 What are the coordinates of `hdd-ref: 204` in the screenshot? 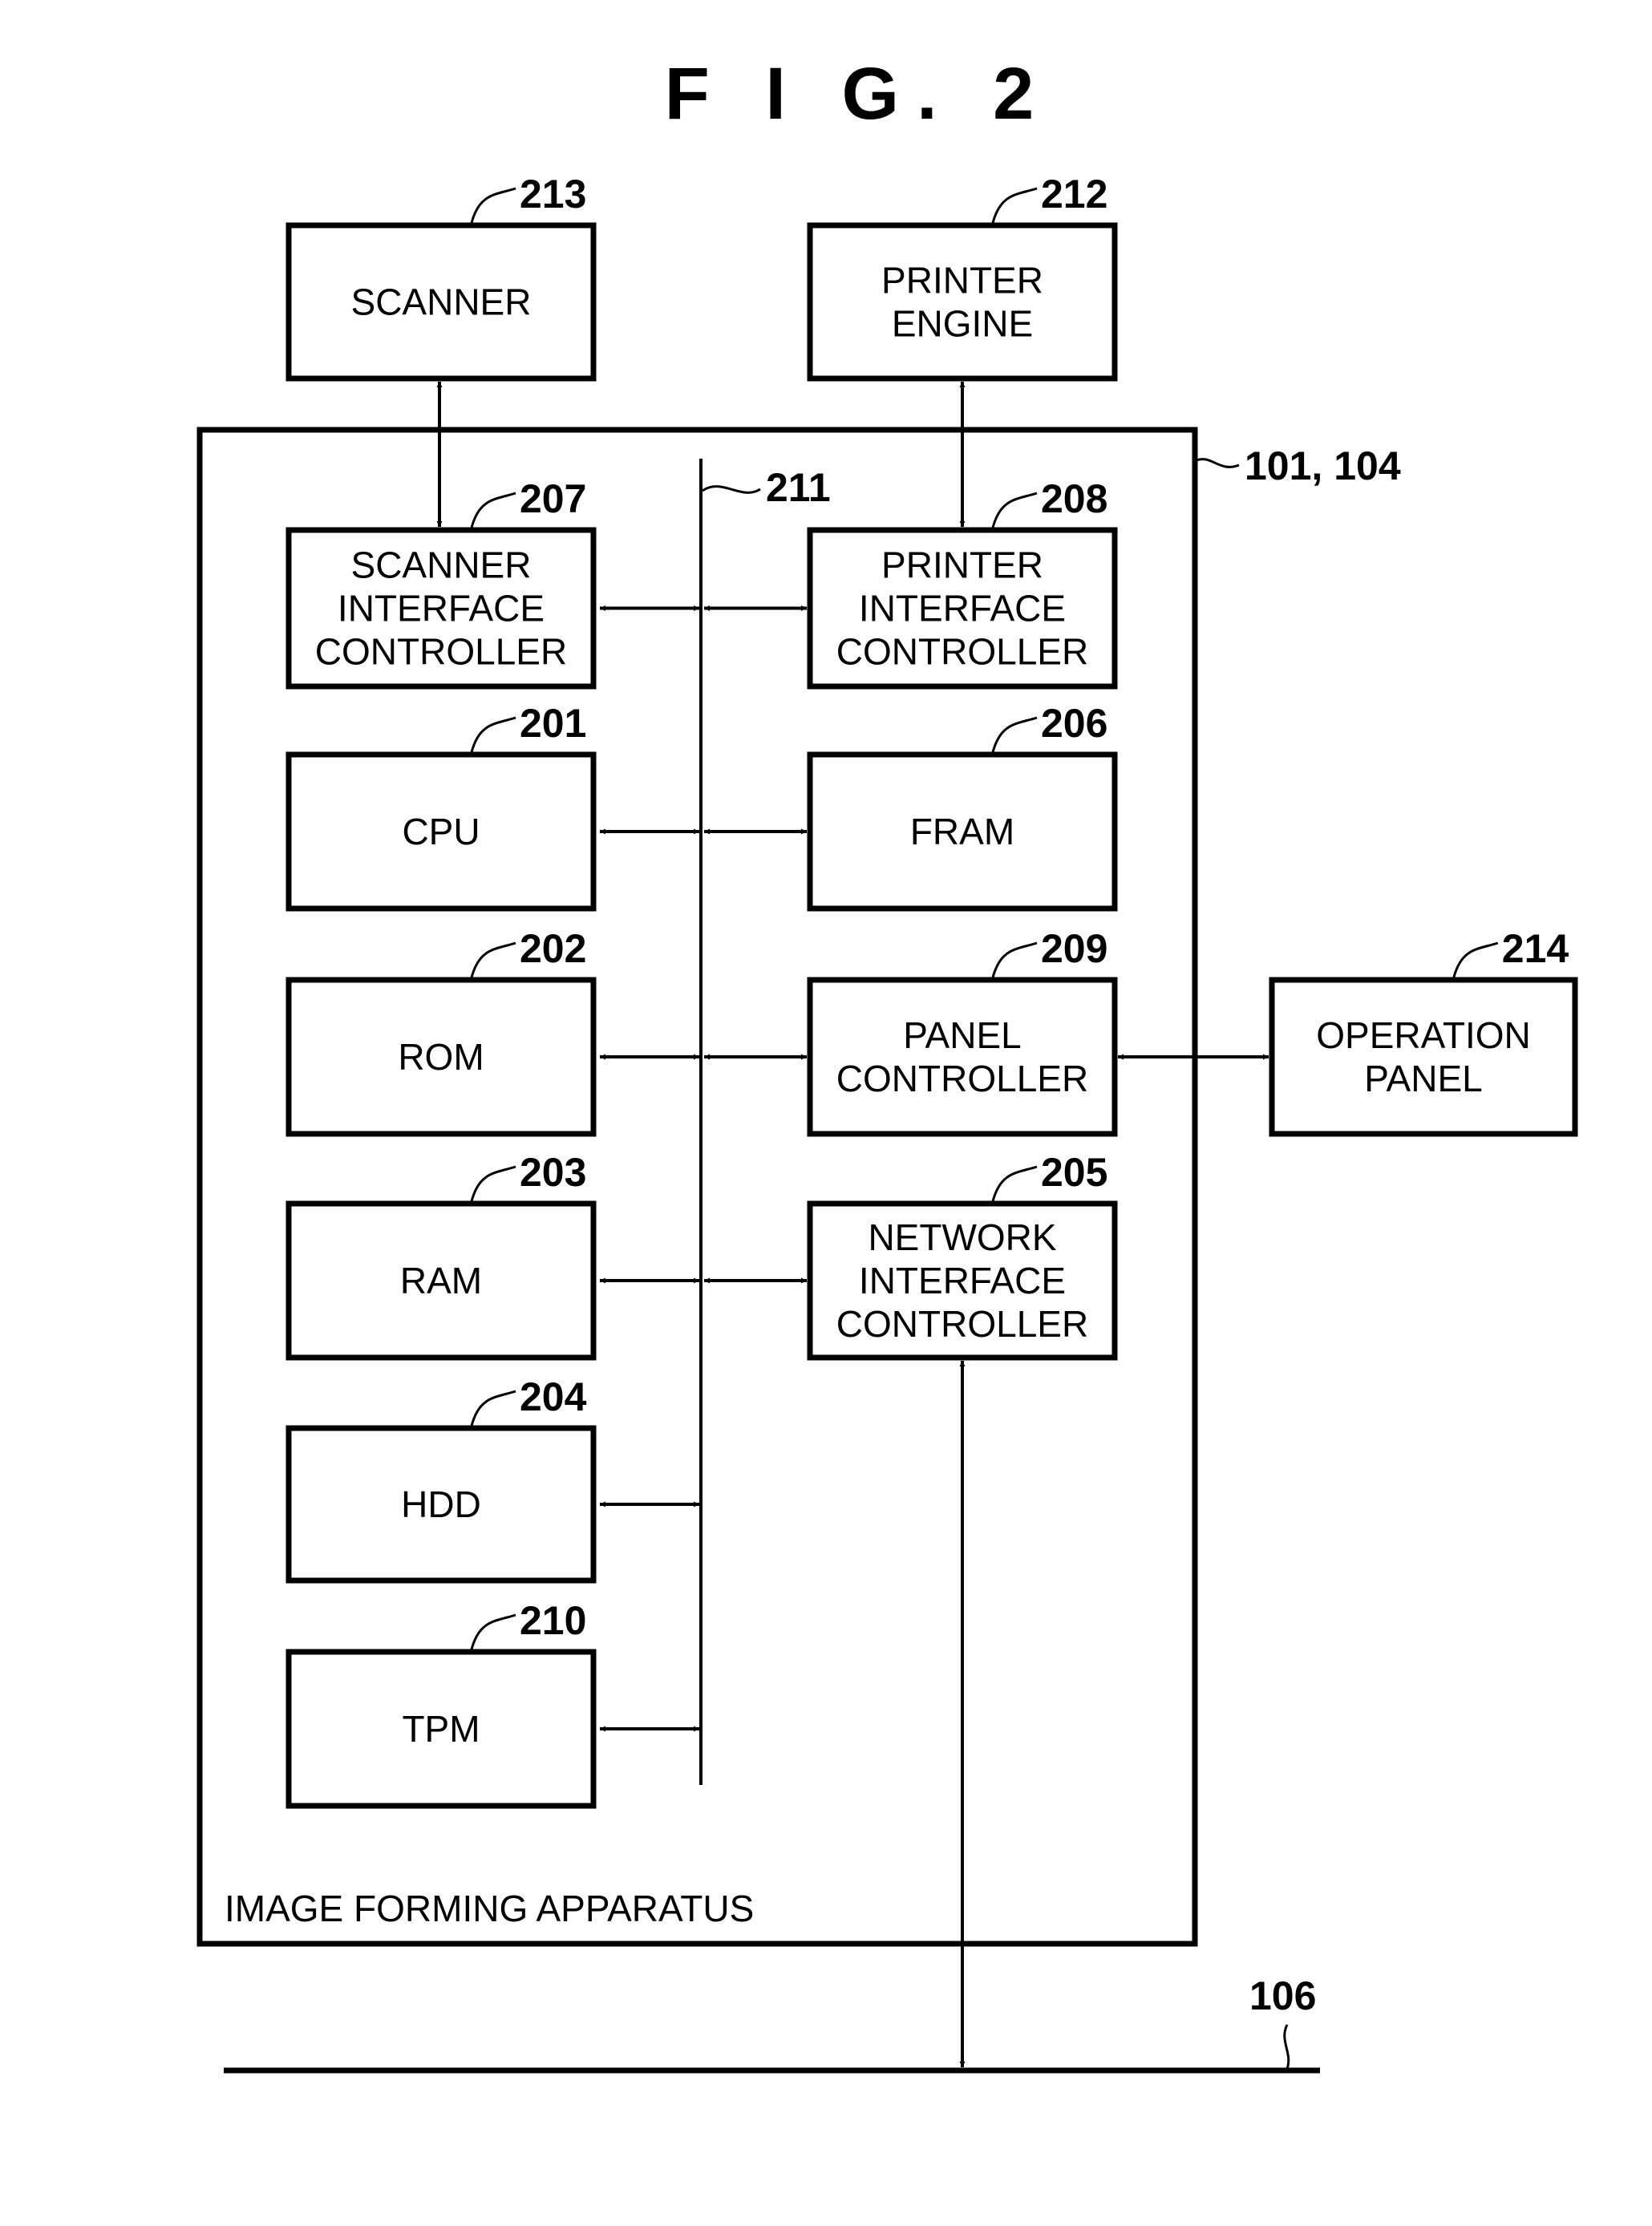 It's located at (553, 1396).